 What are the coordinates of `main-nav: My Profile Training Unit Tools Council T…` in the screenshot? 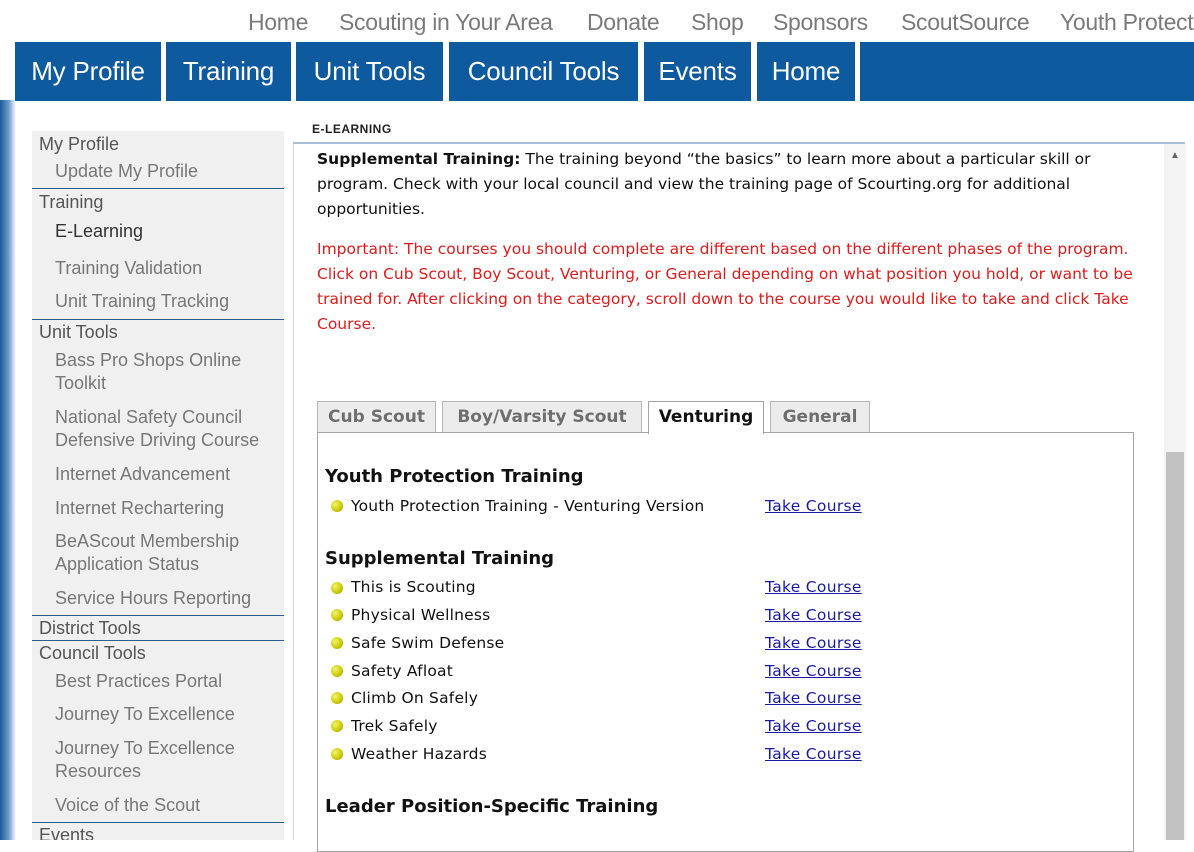 It's located at (604, 71).